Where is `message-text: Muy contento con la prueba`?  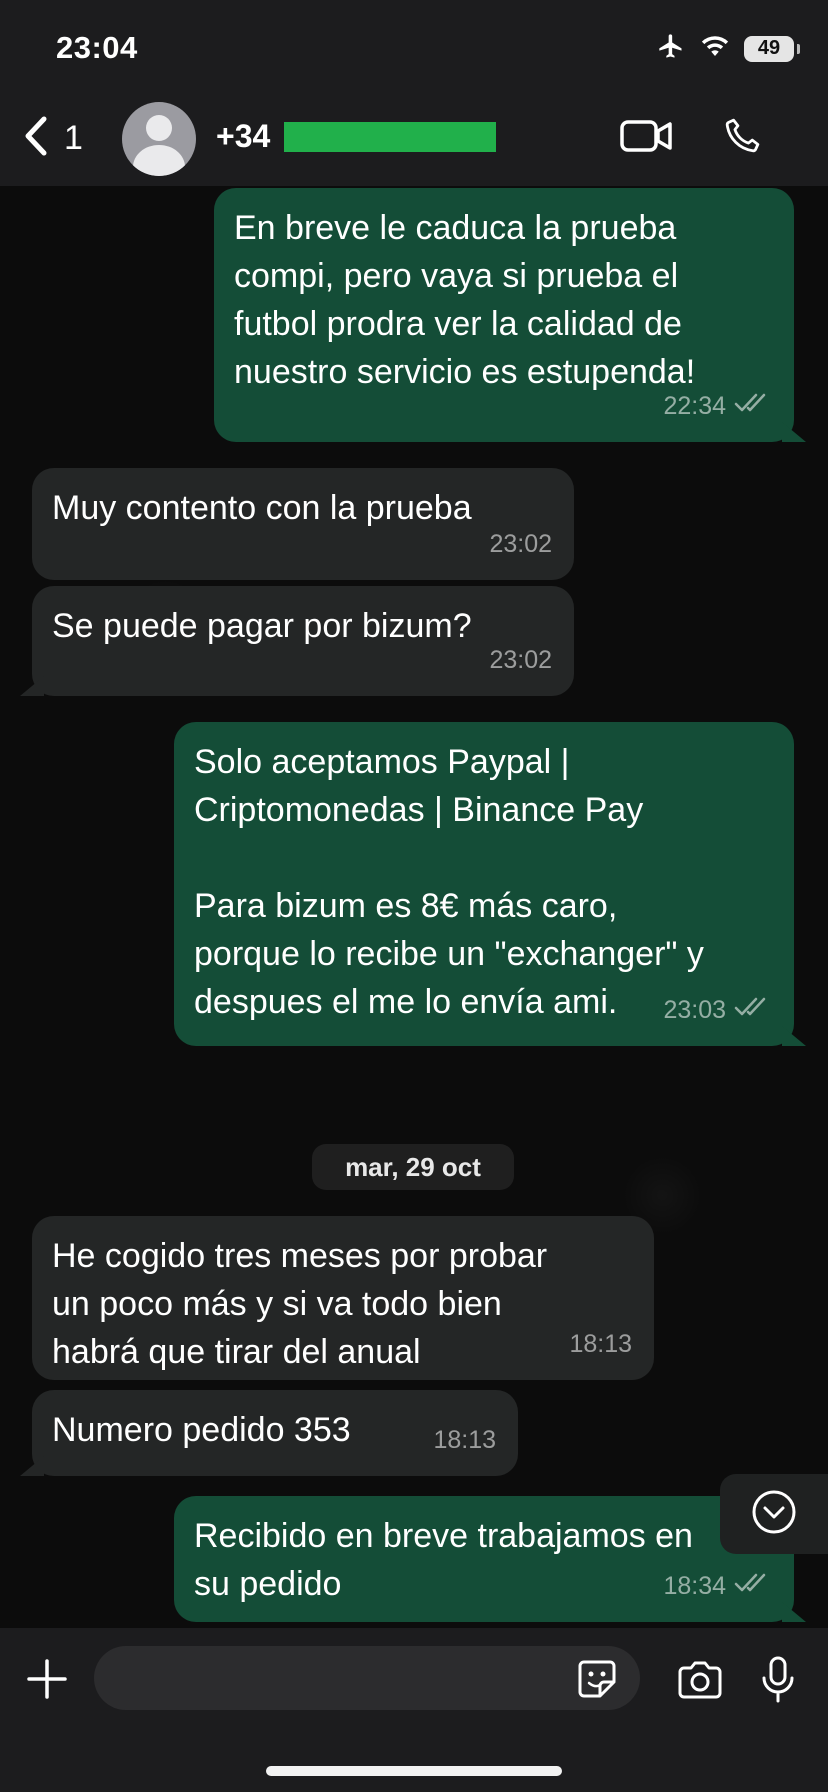 message-text: Muy contento con la prueba is located at coordinates (262, 508).